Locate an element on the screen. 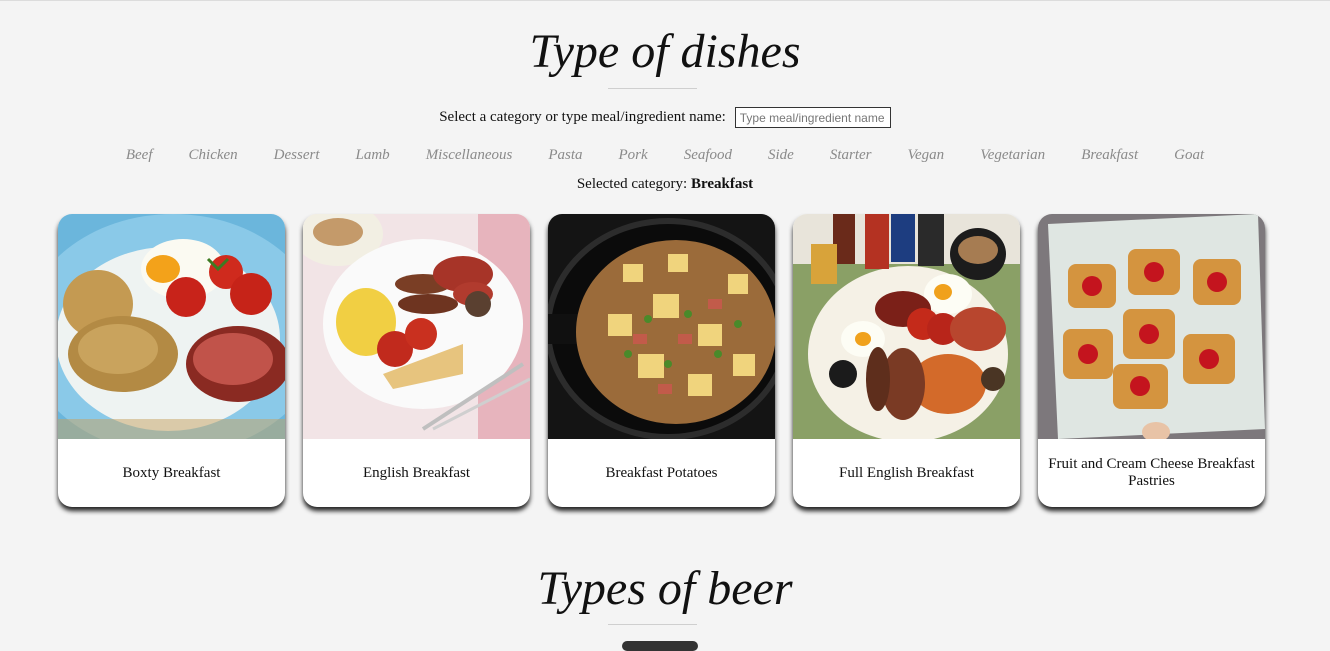  category-starter: Starter is located at coordinates (851, 155).